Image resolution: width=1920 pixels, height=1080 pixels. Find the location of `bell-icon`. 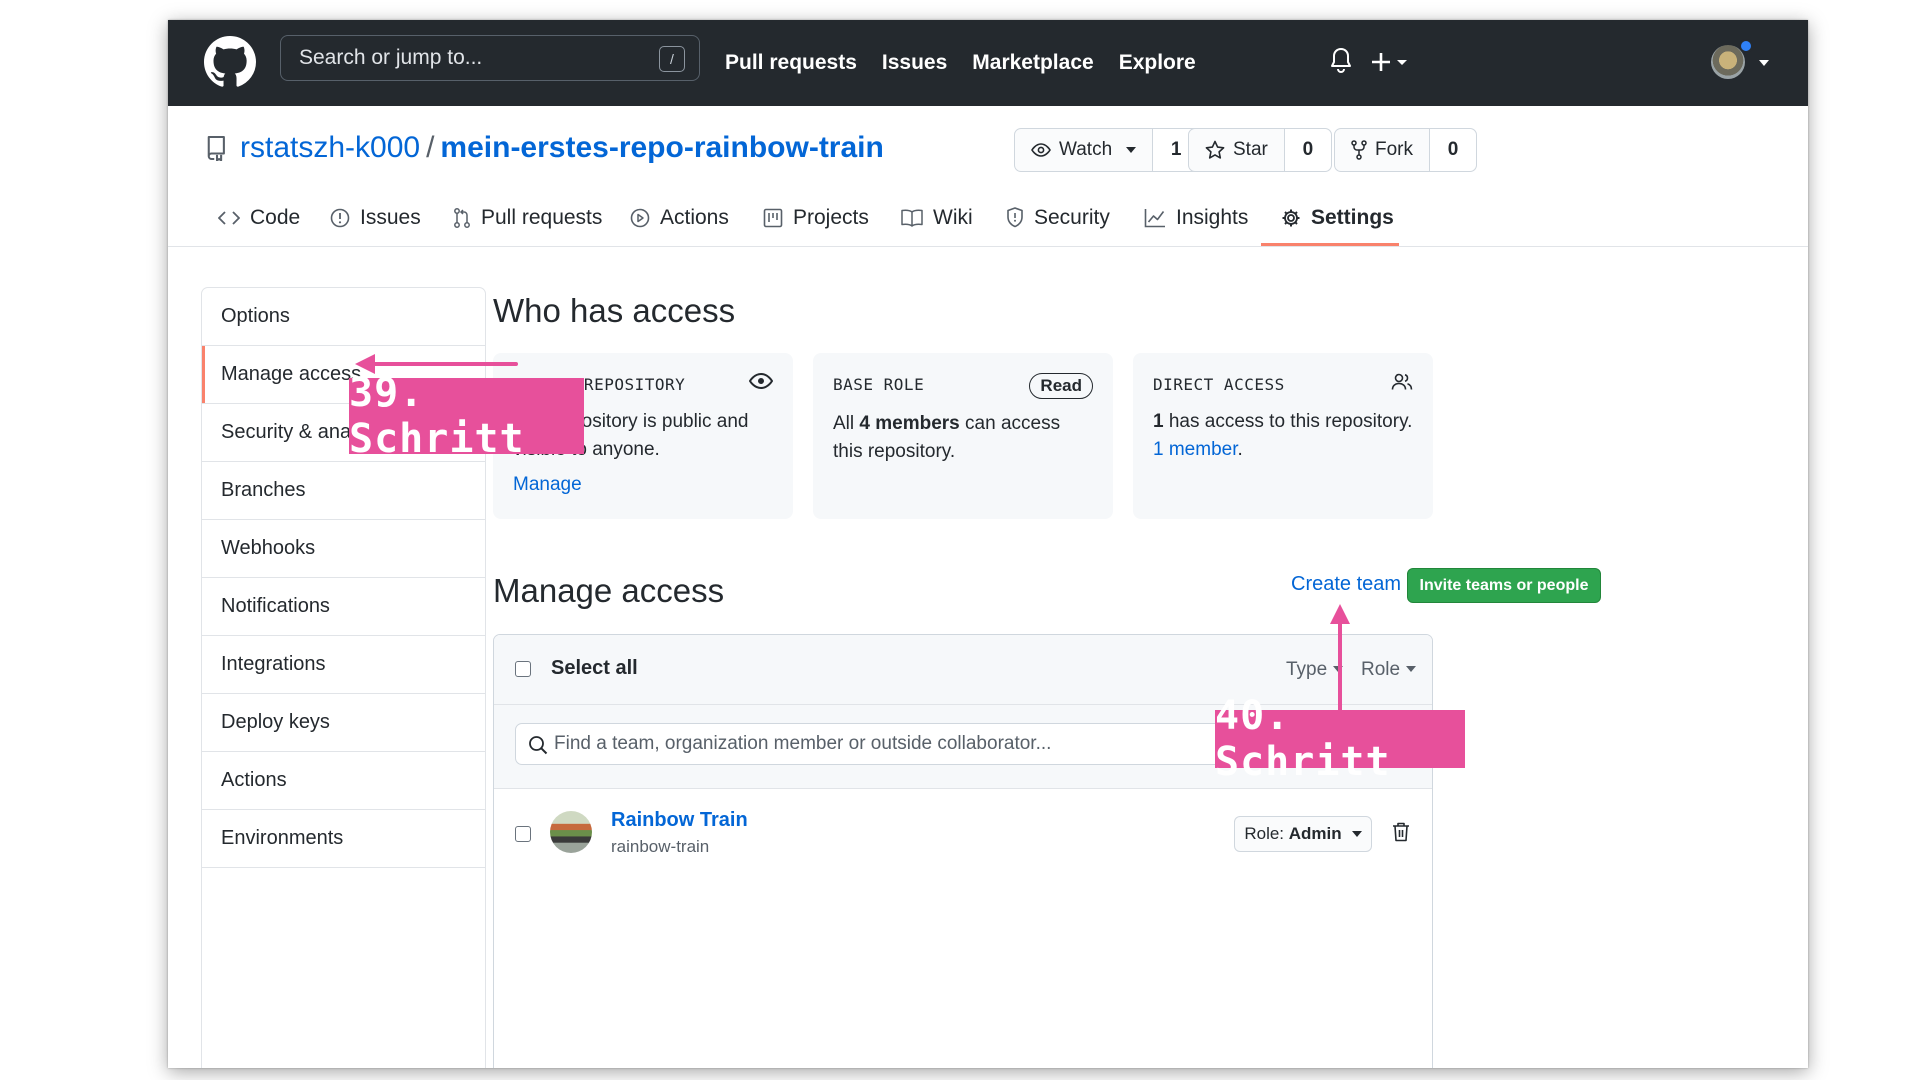

bell-icon is located at coordinates (1341, 60).